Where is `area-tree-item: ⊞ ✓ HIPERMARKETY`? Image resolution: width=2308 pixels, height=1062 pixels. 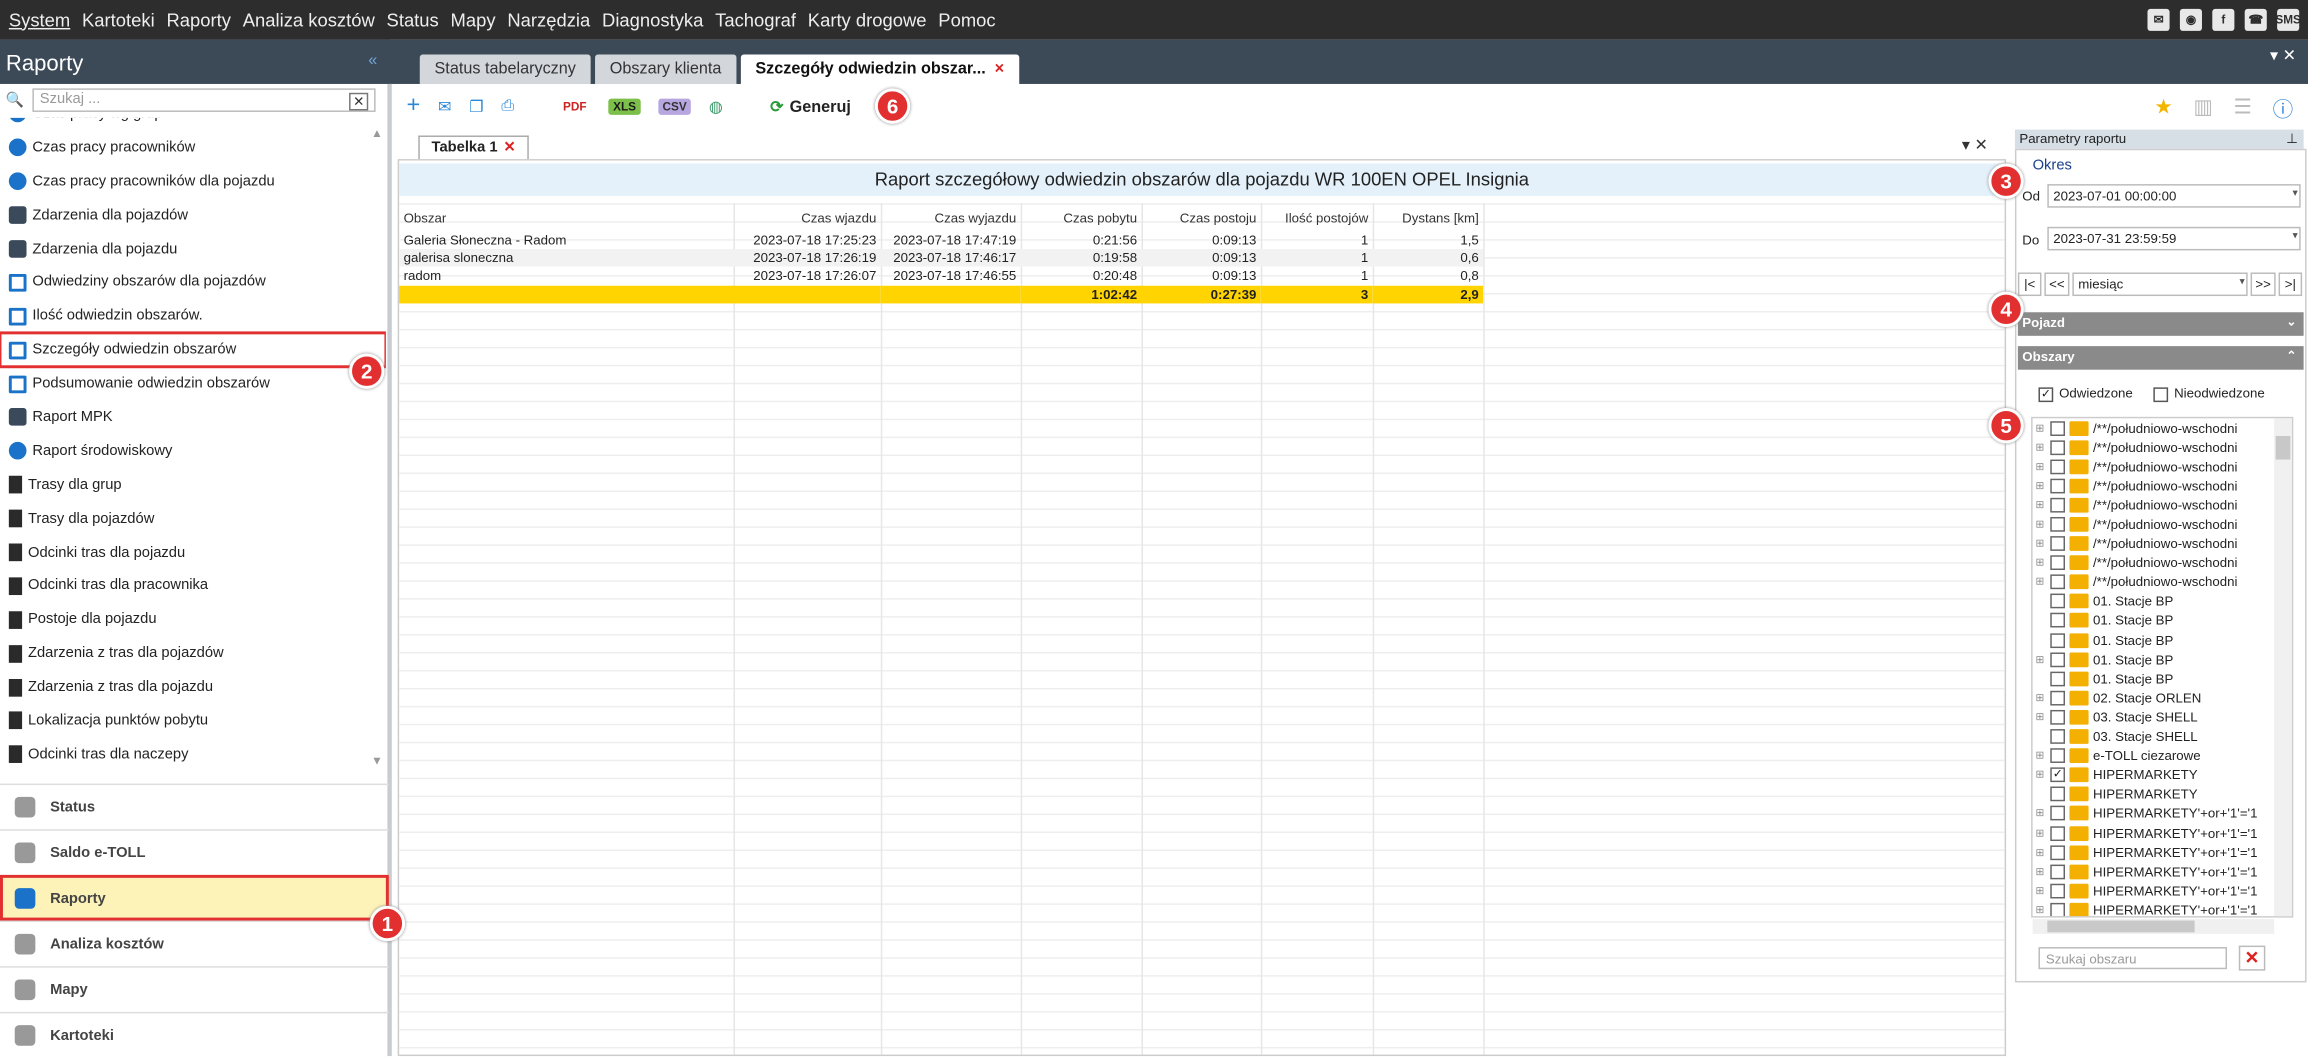 area-tree-item: ⊞ ✓ HIPERMARKETY is located at coordinates (2162, 774).